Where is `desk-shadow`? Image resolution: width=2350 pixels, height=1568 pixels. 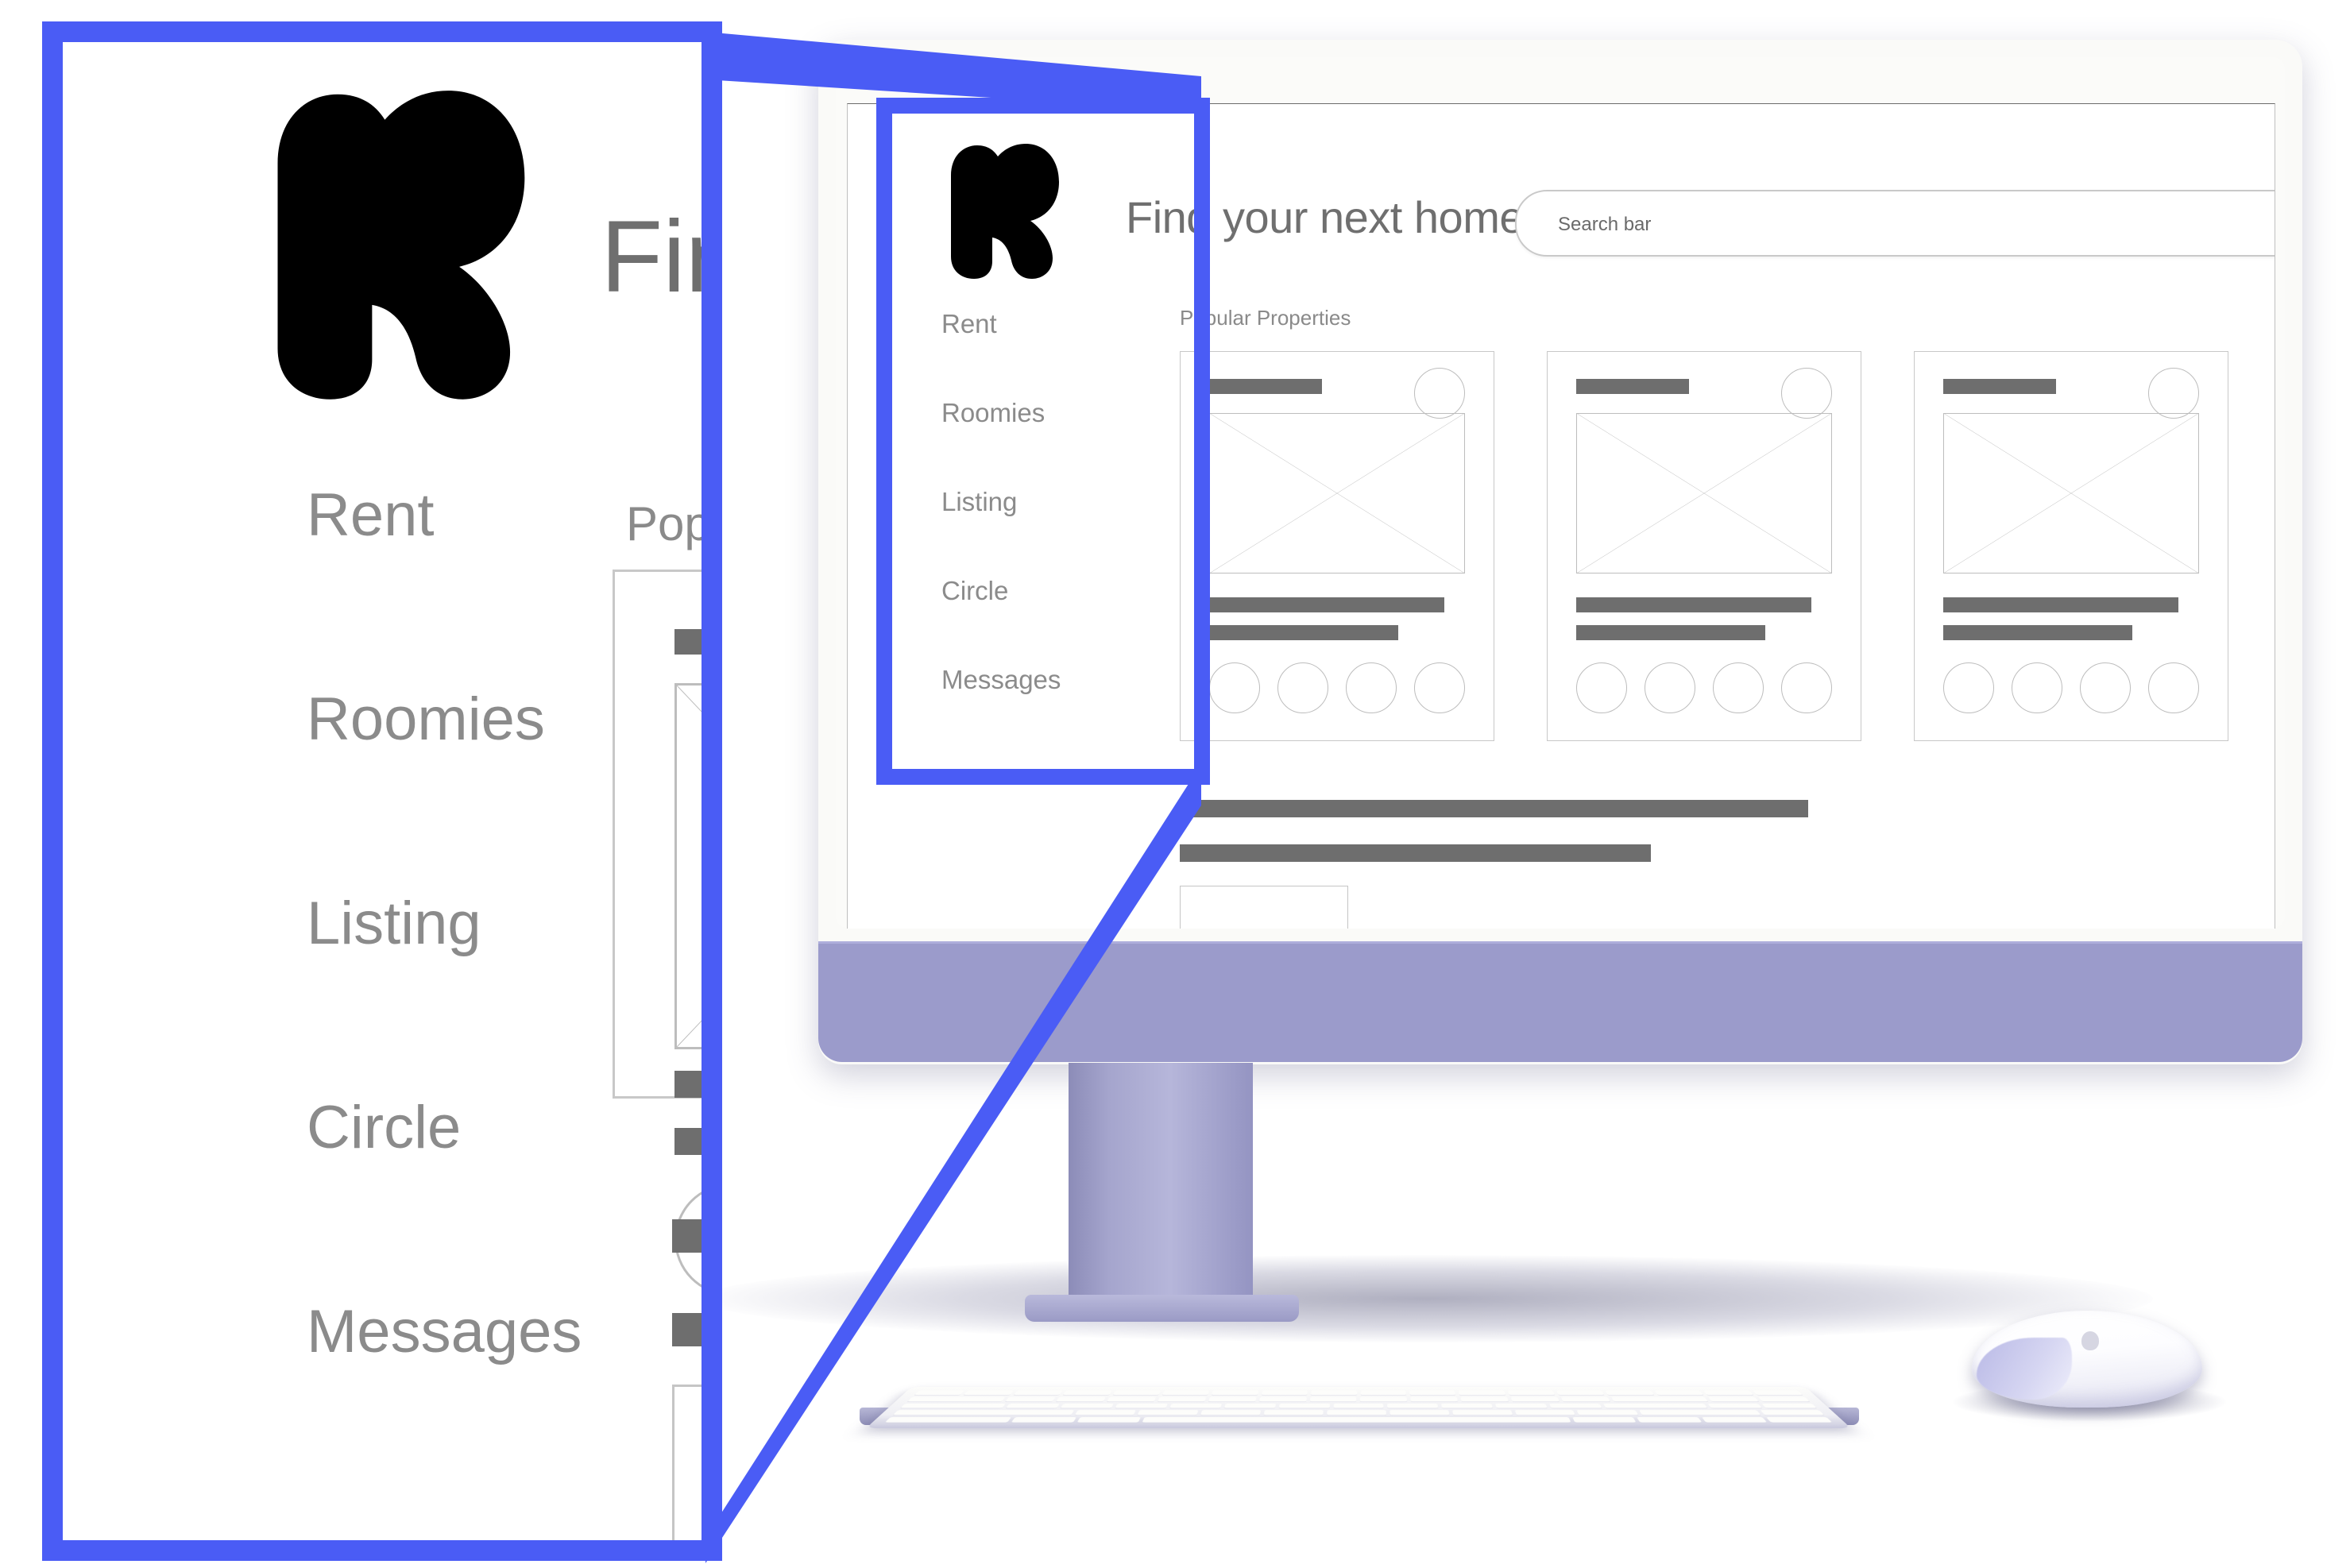 desk-shadow is located at coordinates (1426, 1298).